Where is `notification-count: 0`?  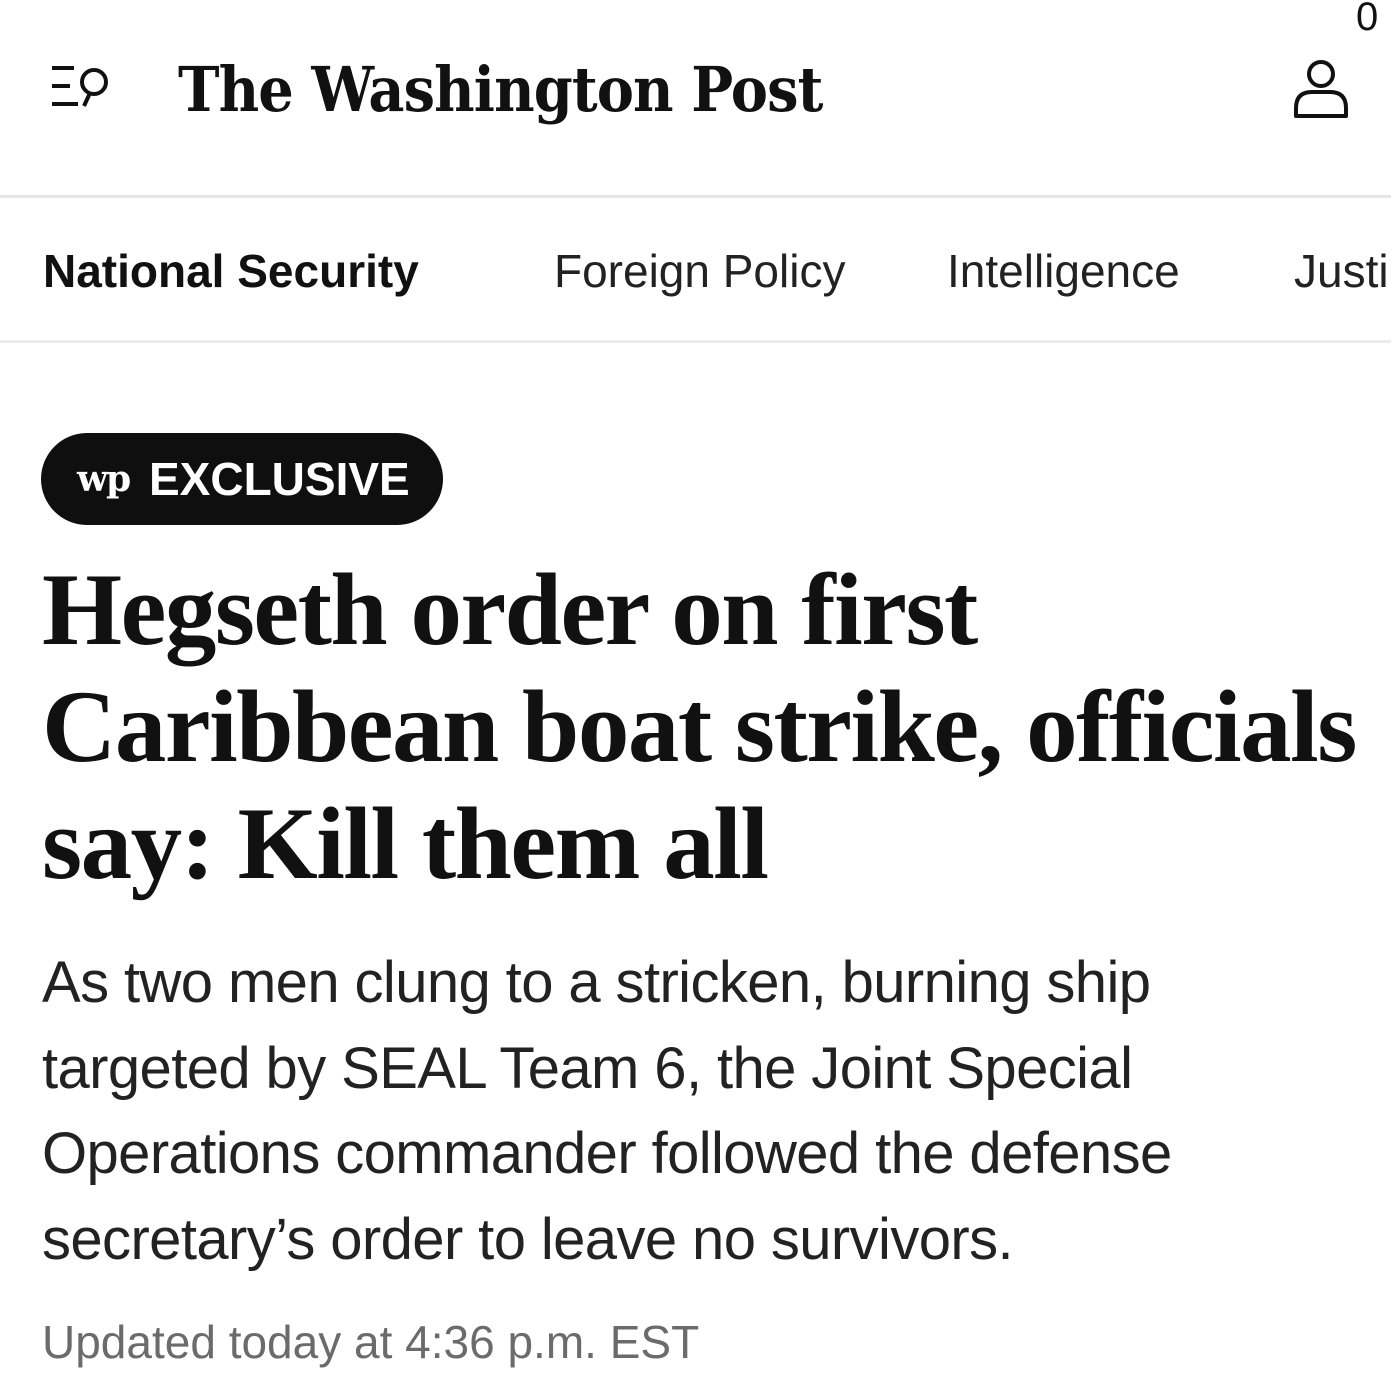 notification-count: 0 is located at coordinates (1367, 19).